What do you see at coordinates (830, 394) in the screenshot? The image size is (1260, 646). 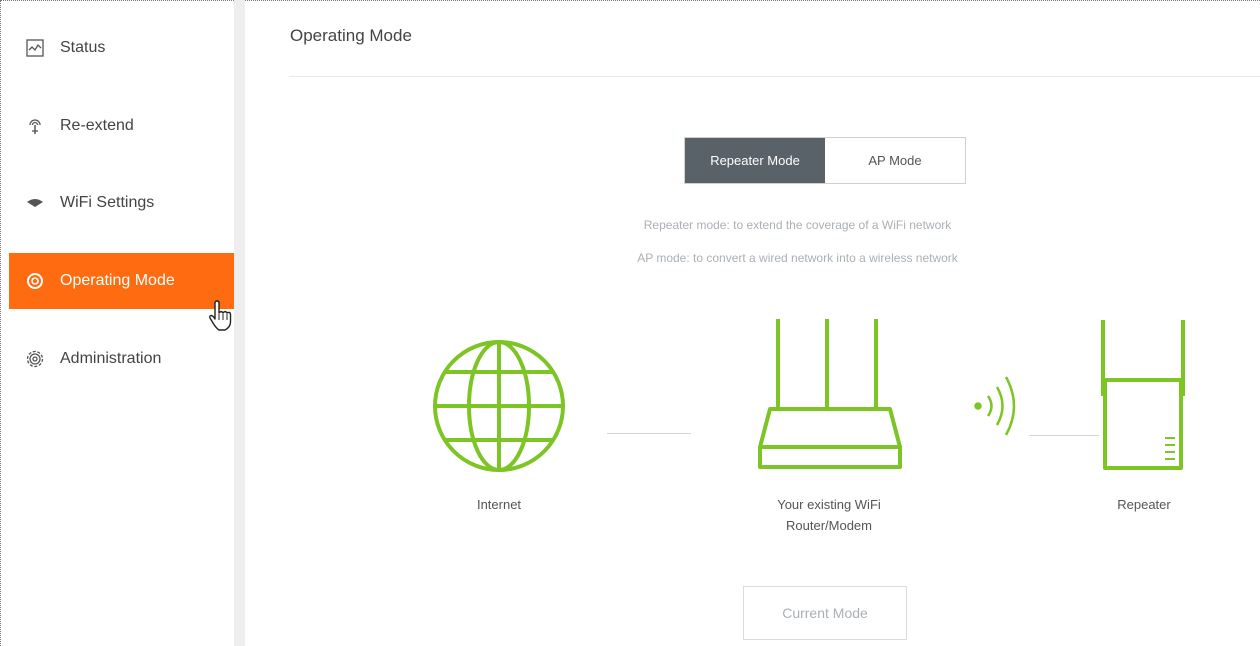 I see `router-icon` at bounding box center [830, 394].